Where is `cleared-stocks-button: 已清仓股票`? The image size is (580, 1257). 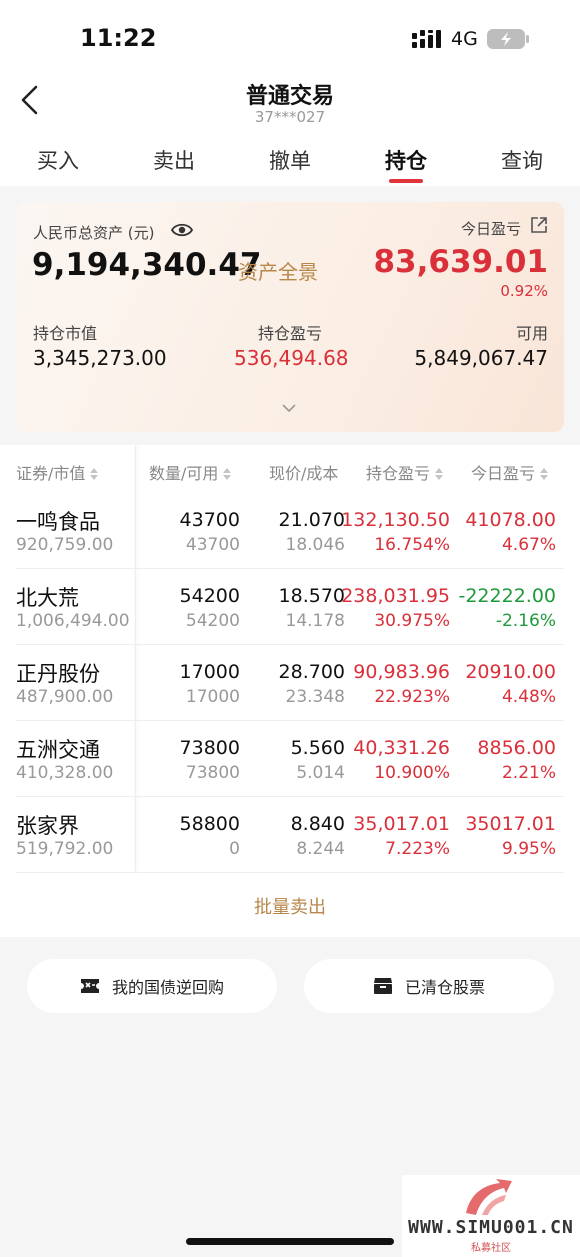 cleared-stocks-button: 已清仓股票 is located at coordinates (429, 986).